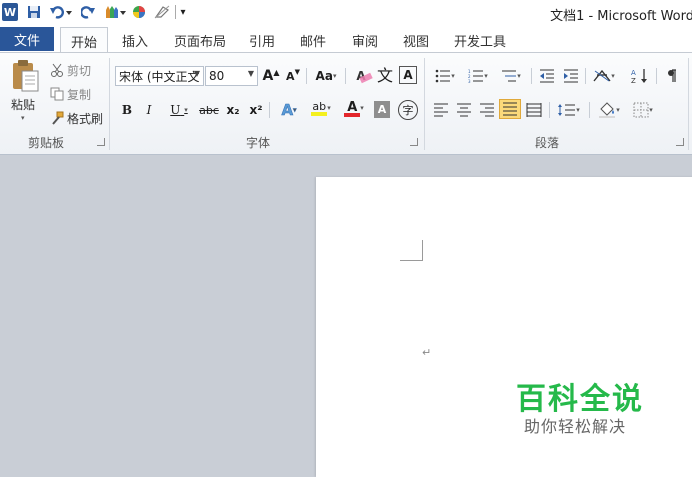 Image resolution: width=692 pixels, height=477 pixels. Describe the element at coordinates (414, 142) in the screenshot. I see `font-launcher-icon` at that location.